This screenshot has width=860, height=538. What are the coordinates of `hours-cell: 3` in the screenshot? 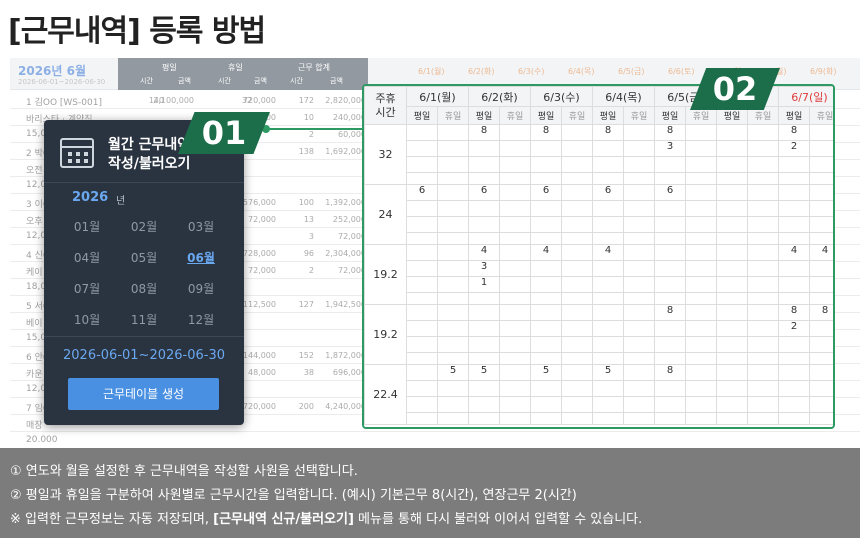 It's located at (484, 268).